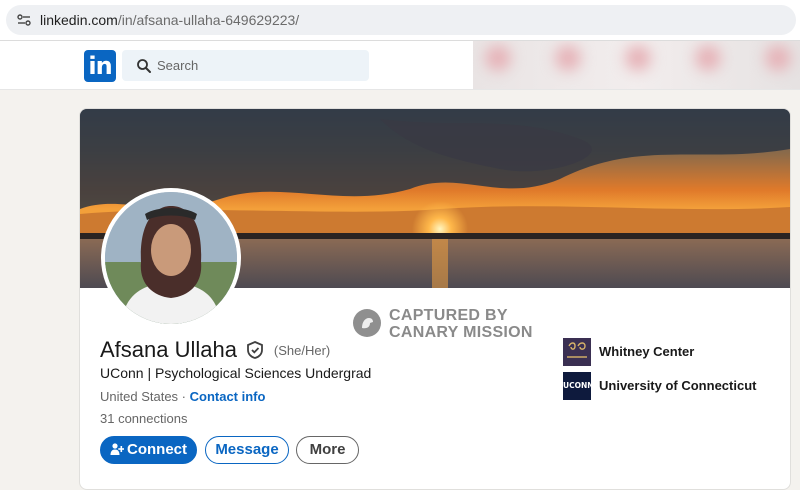 Image resolution: width=800 pixels, height=490 pixels. I want to click on search-input: Search, so click(245, 65).